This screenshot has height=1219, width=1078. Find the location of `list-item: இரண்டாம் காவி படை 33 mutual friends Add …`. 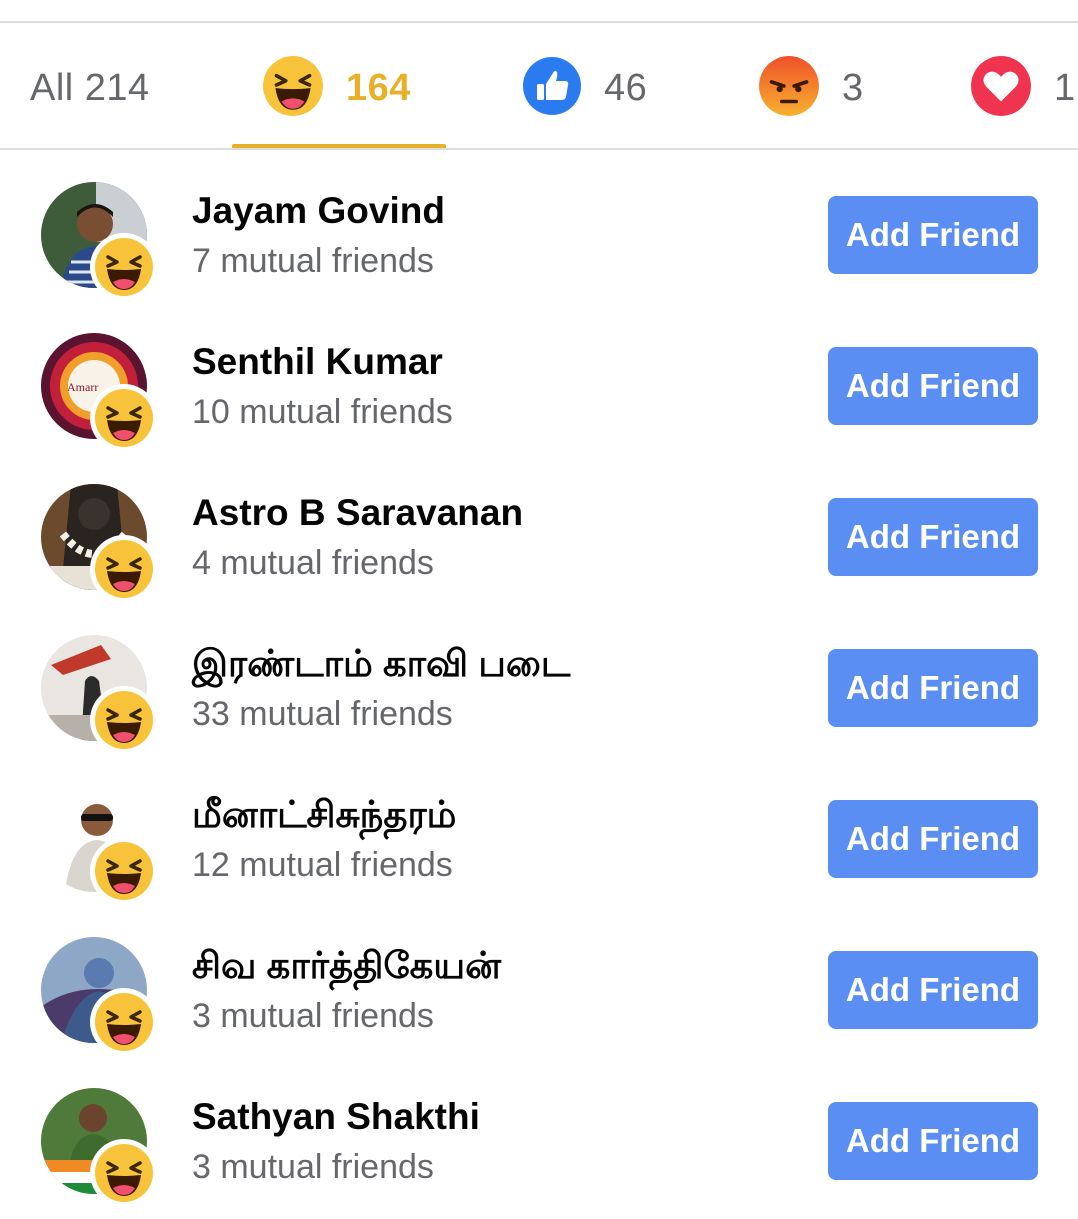

list-item: இரண்டாம் காவி படை 33 mutual friends Add … is located at coordinates (539, 690).